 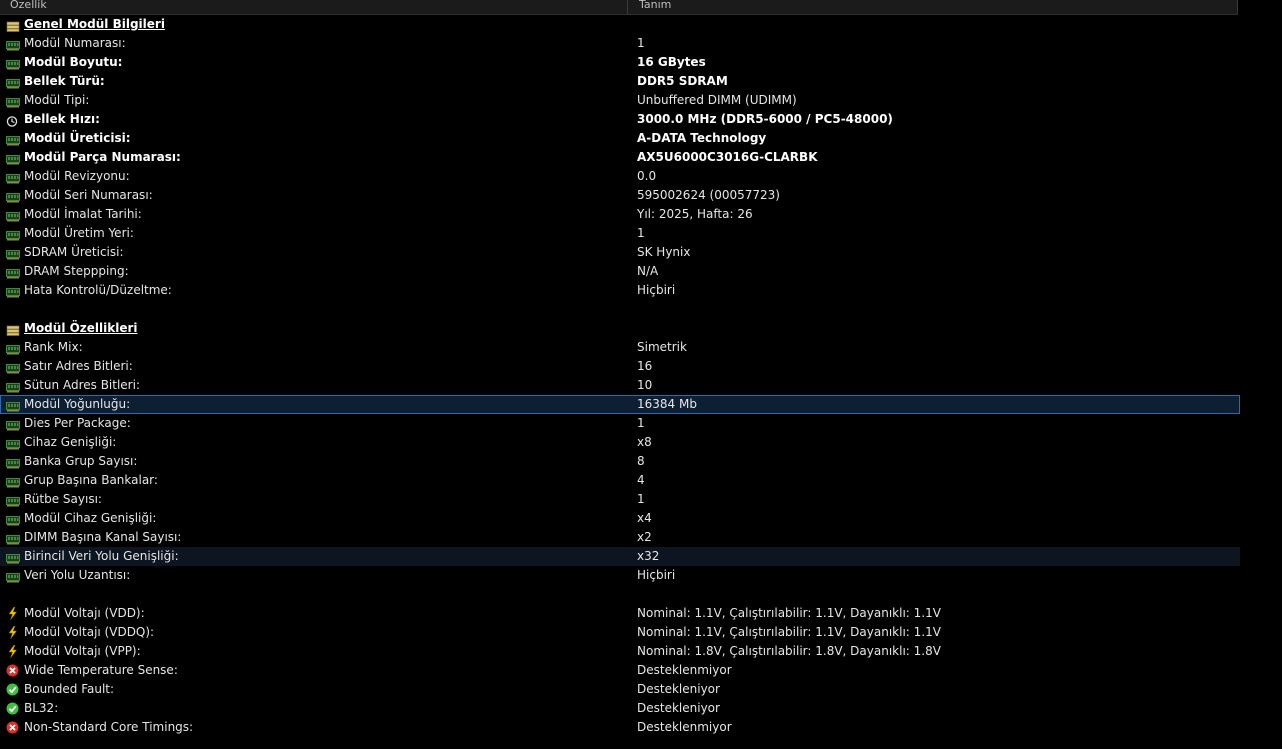 What do you see at coordinates (620, 518) in the screenshot?
I see `property-row: Modül Cihaz Genişliği: x4` at bounding box center [620, 518].